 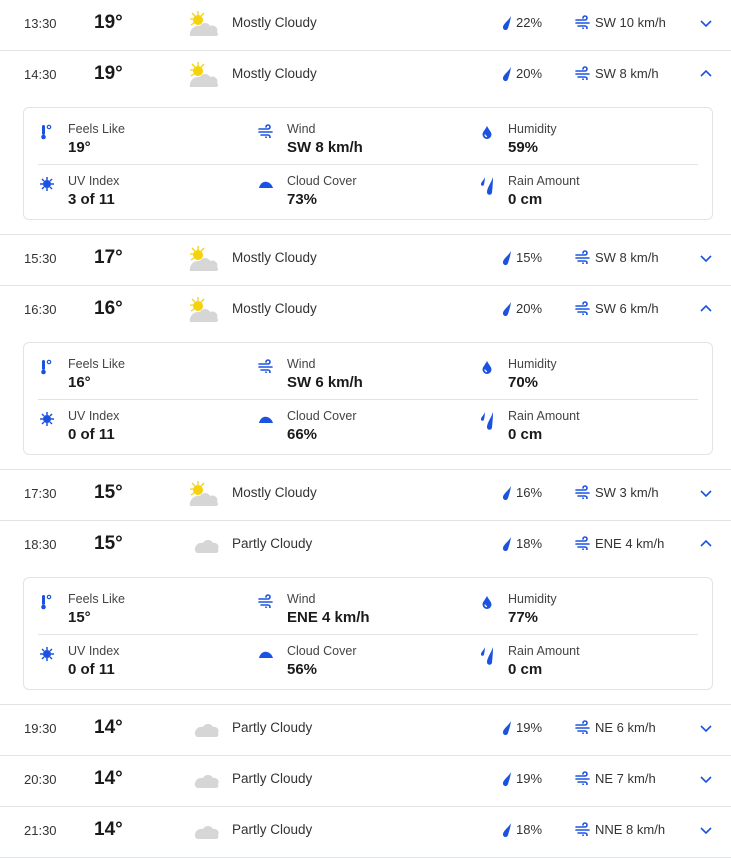 I want to click on hour-temperature: 19°, so click(x=108, y=22).